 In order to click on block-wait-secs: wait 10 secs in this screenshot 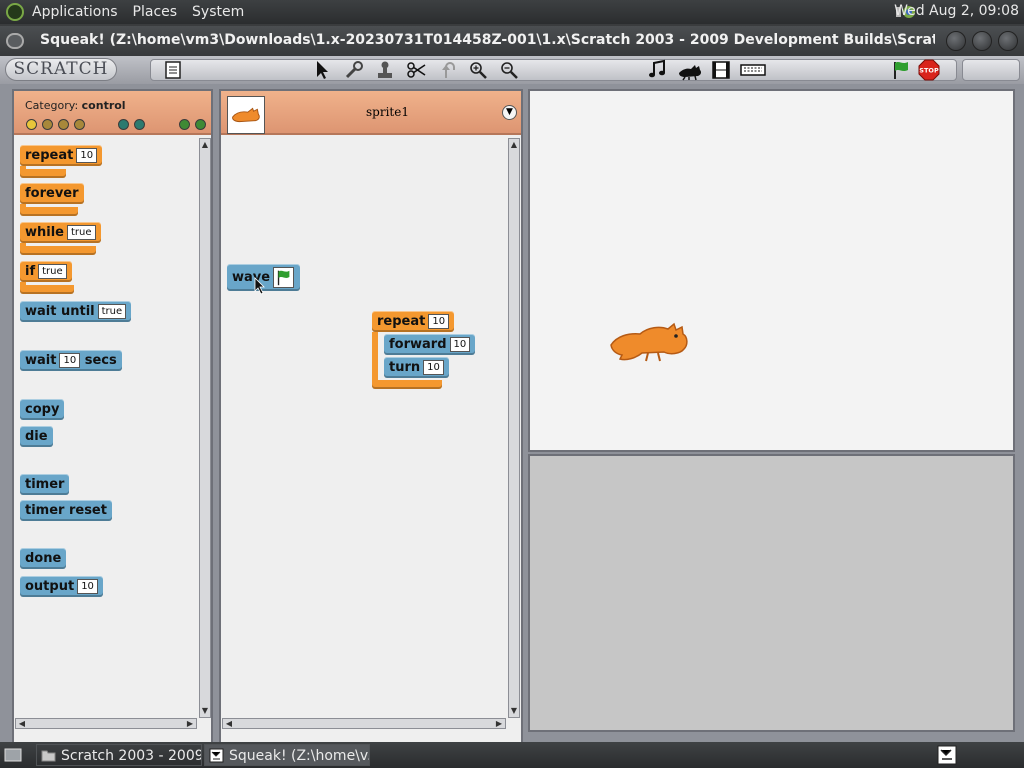, I will do `click(71, 360)`.